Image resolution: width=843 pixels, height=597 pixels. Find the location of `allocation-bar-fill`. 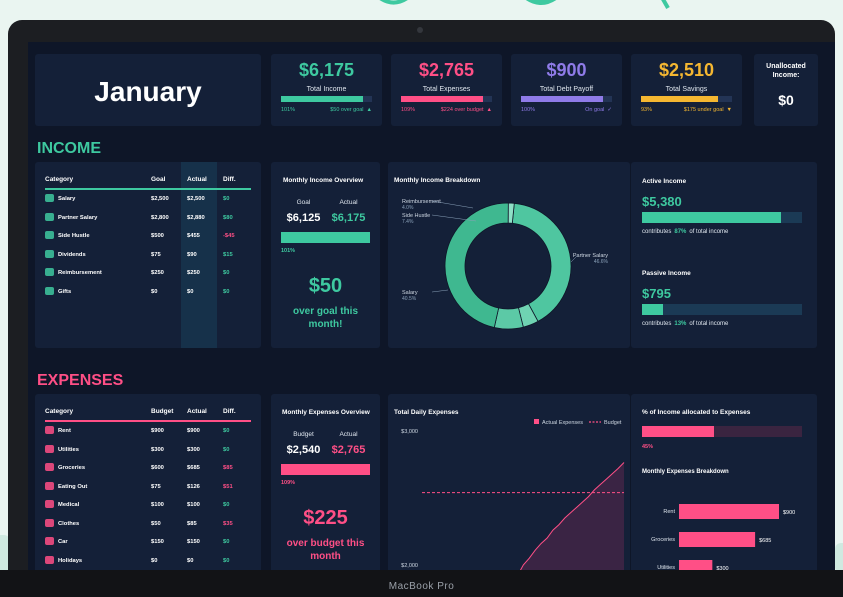

allocation-bar-fill is located at coordinates (678, 431).